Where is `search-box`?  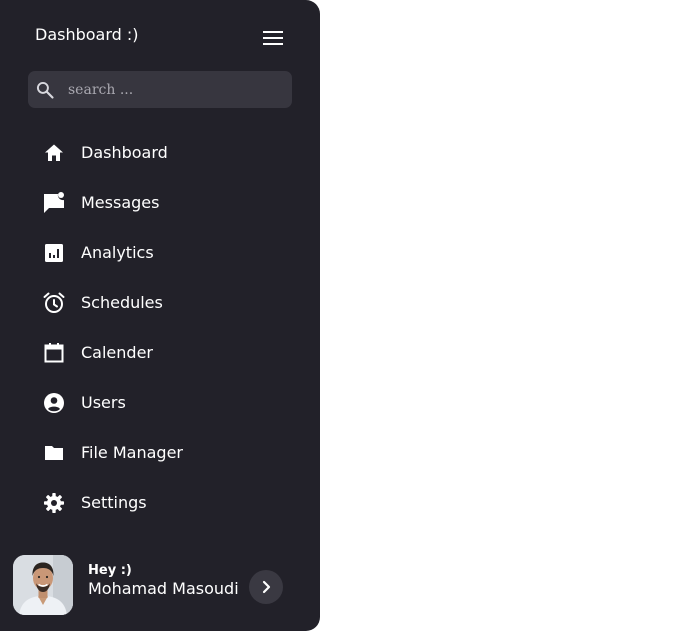 search-box is located at coordinates (160, 89).